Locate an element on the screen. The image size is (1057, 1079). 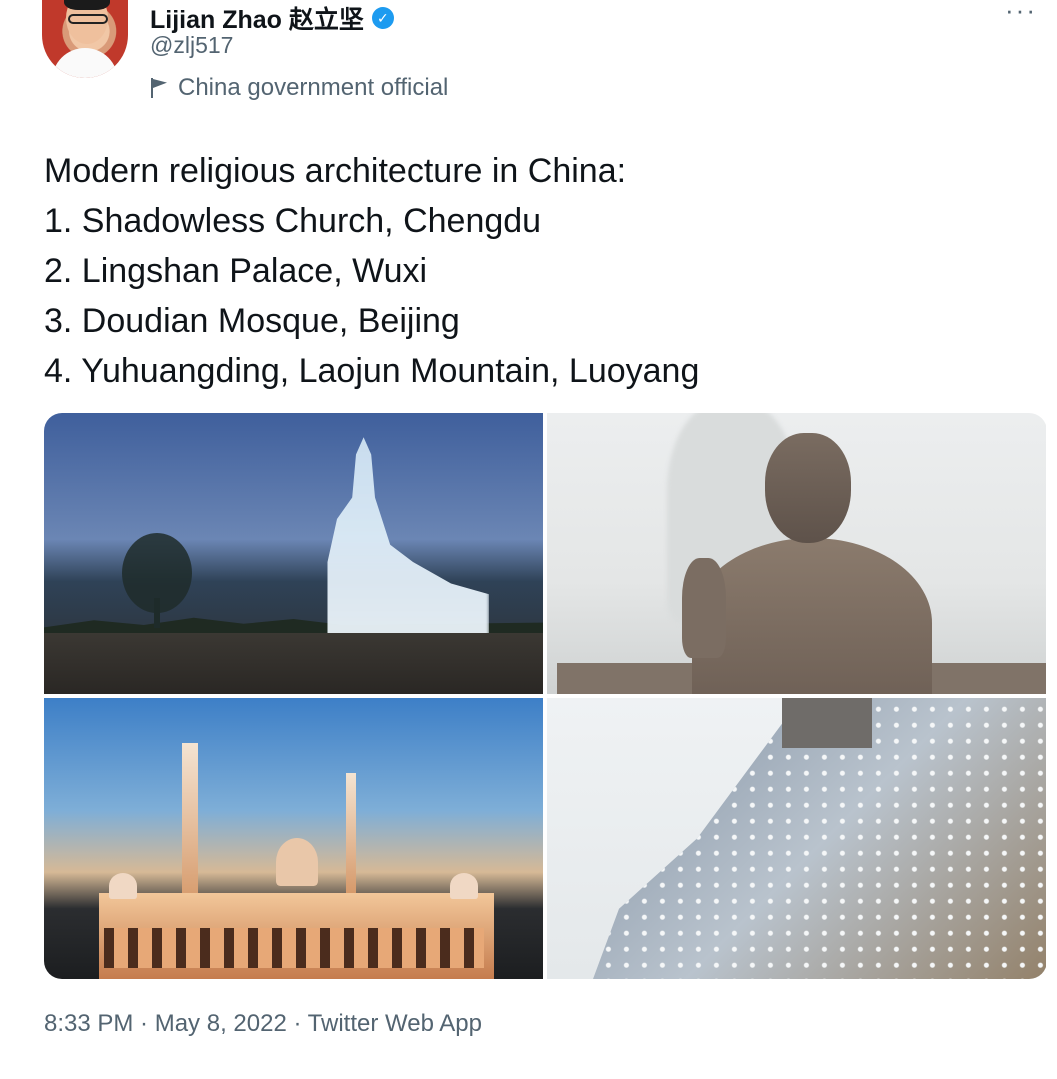
tweet-line: 4. Yuhuangding, Laojun Mountain, Luoyang is located at coordinates (372, 371).